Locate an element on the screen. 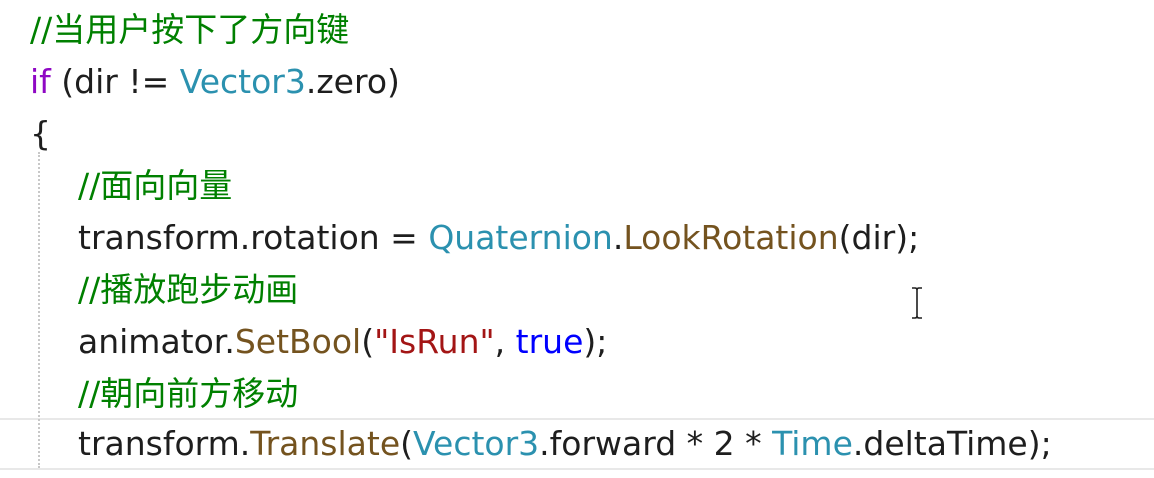 The width and height of the screenshot is (1154, 478). code-line-7: animator.SetBool("IsRun", true); is located at coordinates (342, 342).